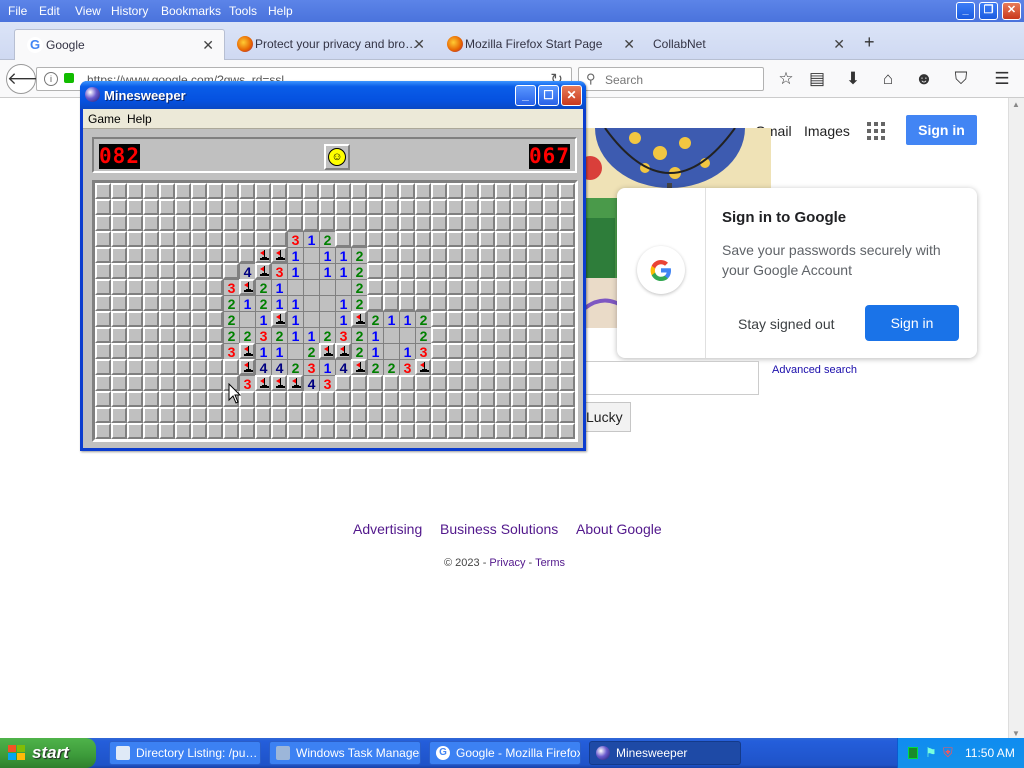 The image size is (1024, 768). I want to click on ms-minimize-button: _, so click(525, 95).